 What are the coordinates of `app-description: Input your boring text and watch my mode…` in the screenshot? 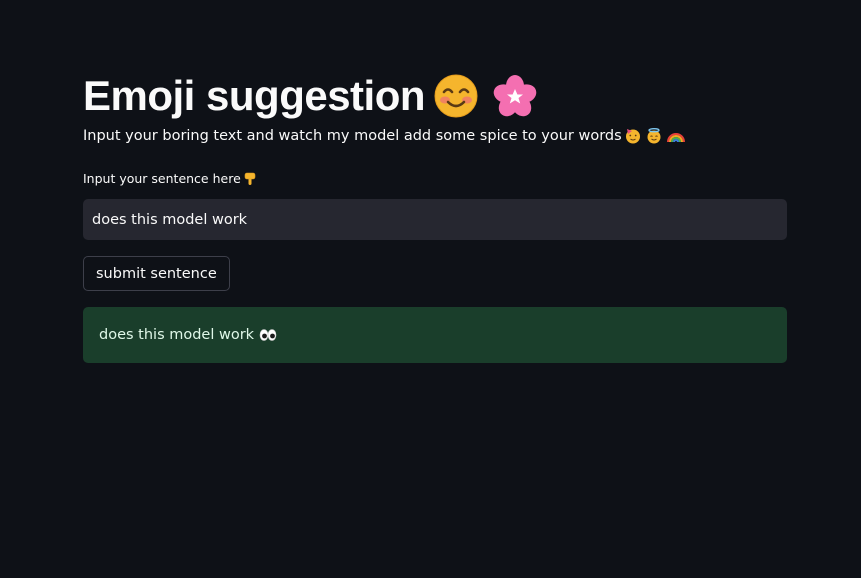 It's located at (384, 136).